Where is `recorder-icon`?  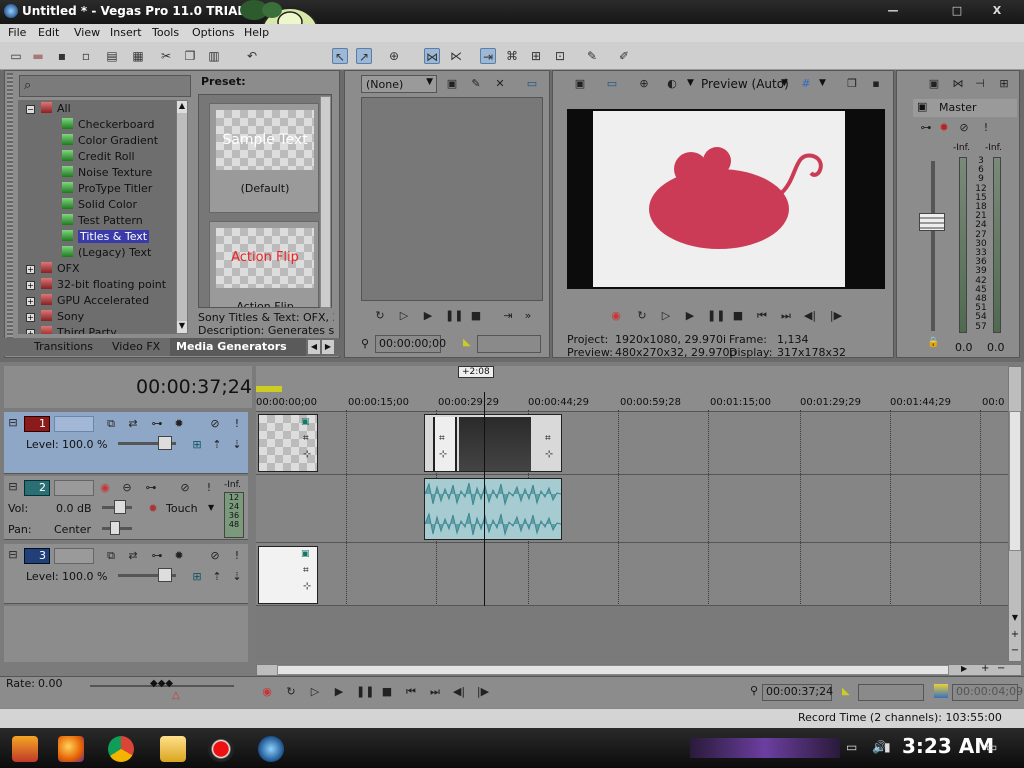
recorder-icon is located at coordinates (221, 749).